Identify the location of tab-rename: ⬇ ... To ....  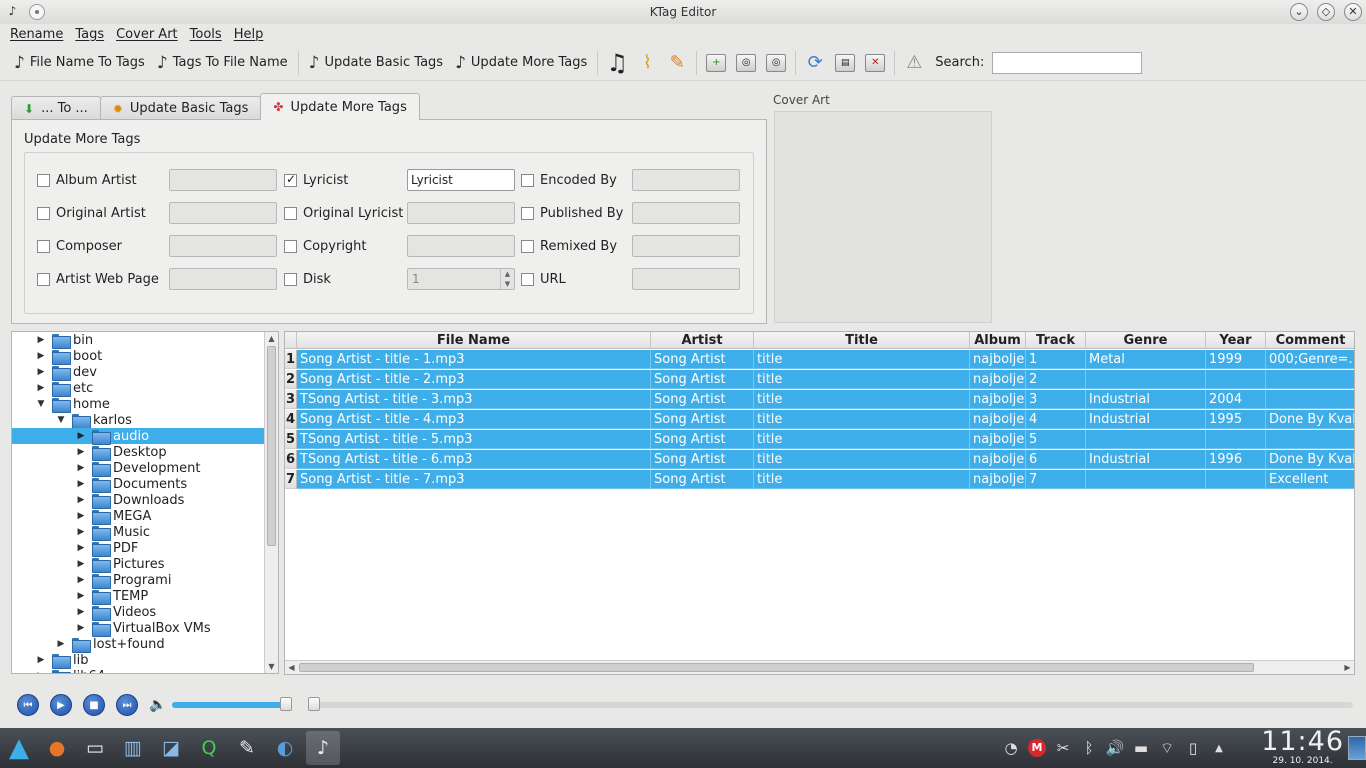
(56, 108).